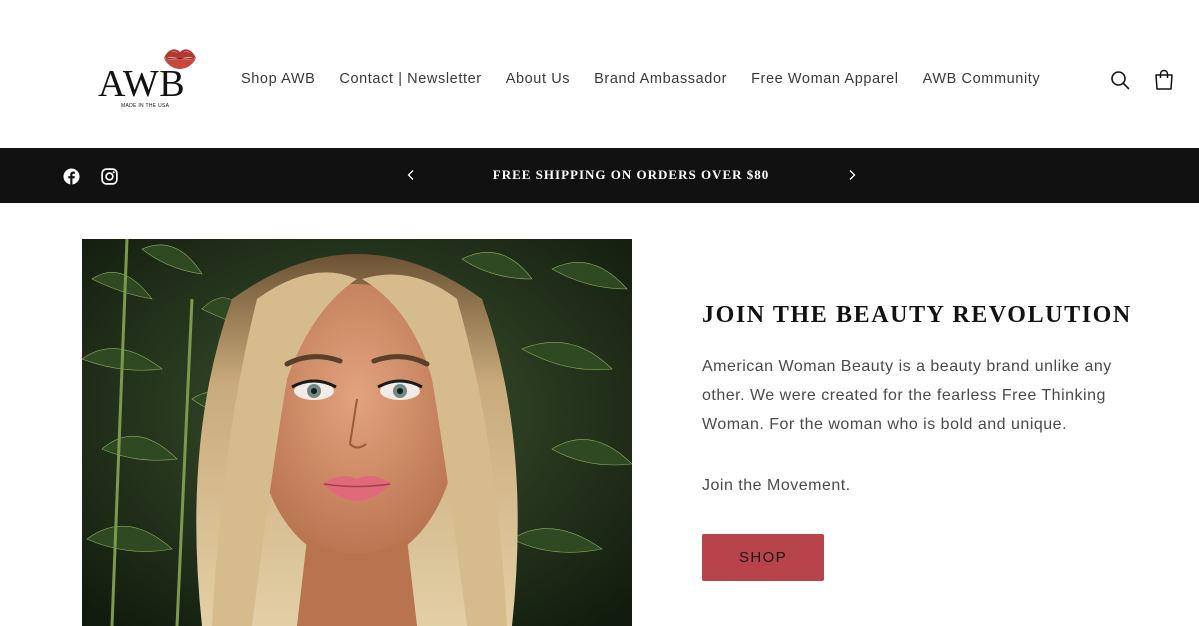  I want to click on announcement-prev-button, so click(411, 175).